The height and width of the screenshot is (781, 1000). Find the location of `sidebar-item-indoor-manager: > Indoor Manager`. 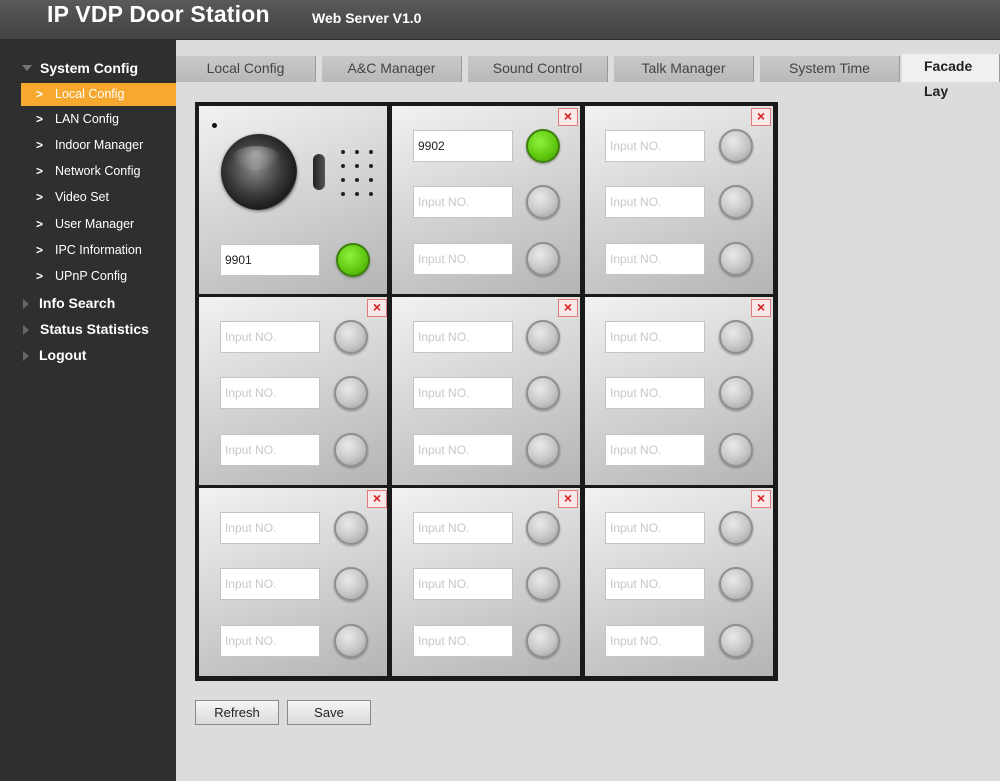

sidebar-item-indoor-manager: > Indoor Manager is located at coordinates (98, 145).